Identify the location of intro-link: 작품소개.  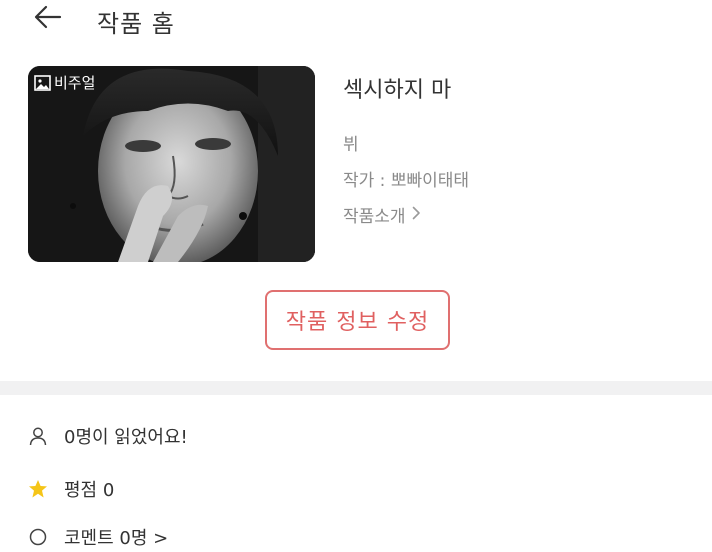
(382, 214).